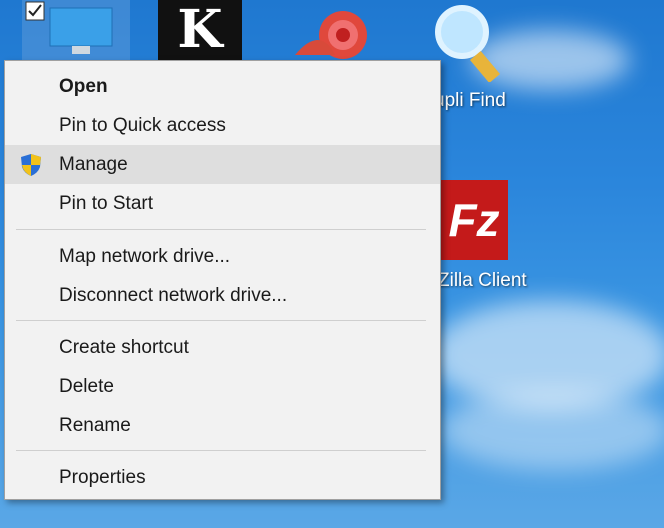  I want to click on menu-item-label: Rename, so click(95, 425).